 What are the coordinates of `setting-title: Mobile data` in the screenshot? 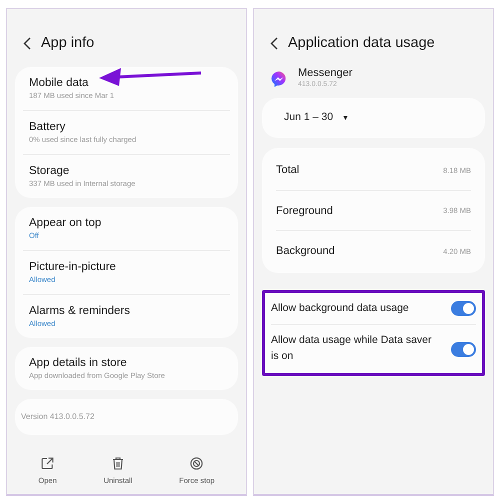 It's located at (126, 83).